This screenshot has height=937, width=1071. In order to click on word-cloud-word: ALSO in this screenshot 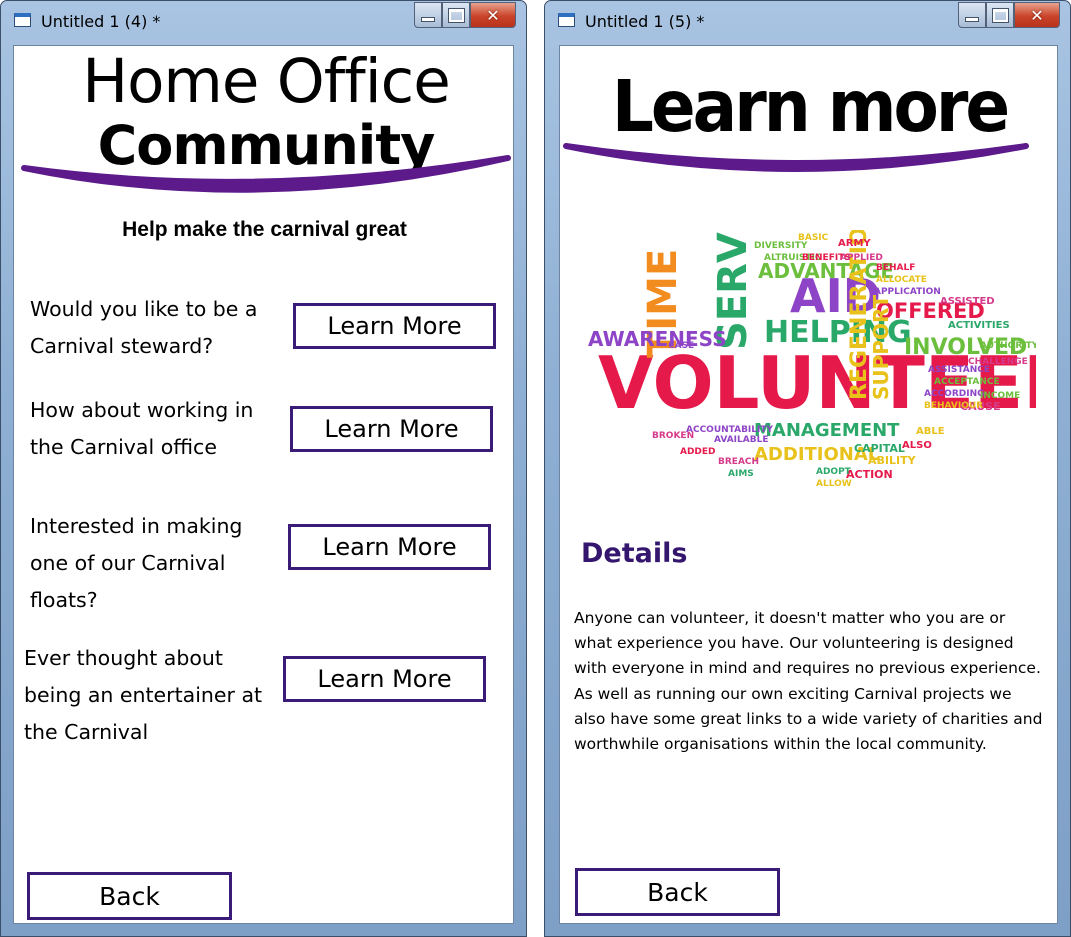, I will do `click(917, 445)`.